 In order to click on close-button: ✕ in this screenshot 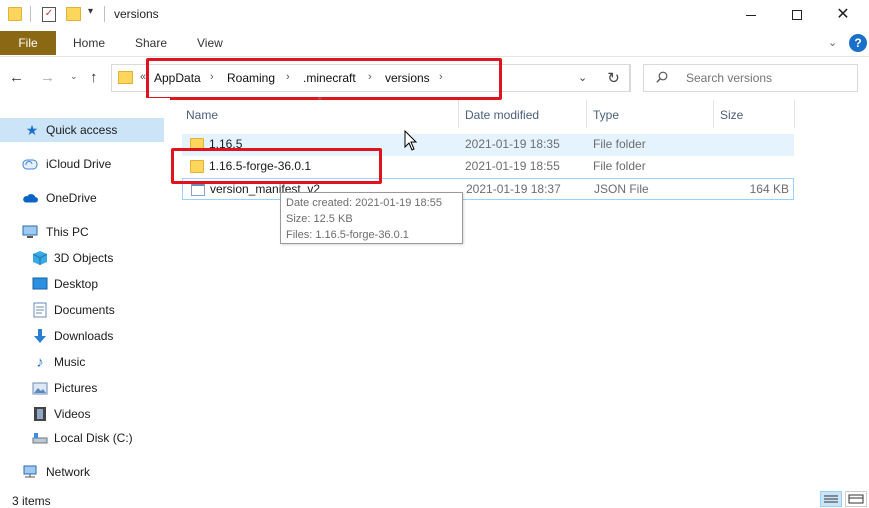, I will do `click(843, 15)`.